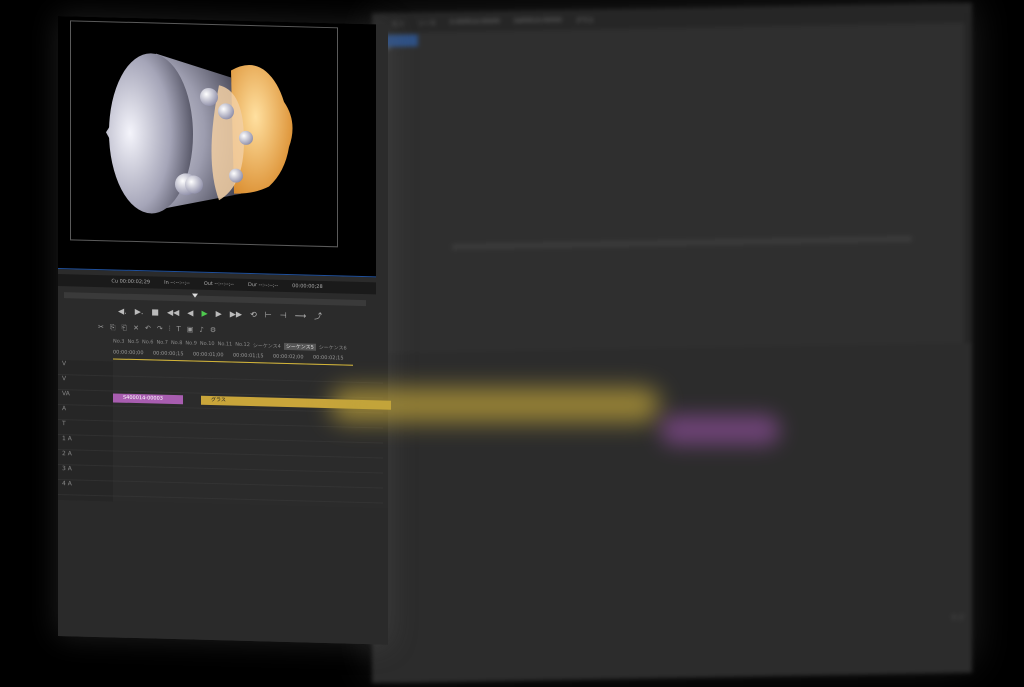 The height and width of the screenshot is (687, 1024). What do you see at coordinates (207, 344) in the screenshot?
I see `tab-no10: No.10` at bounding box center [207, 344].